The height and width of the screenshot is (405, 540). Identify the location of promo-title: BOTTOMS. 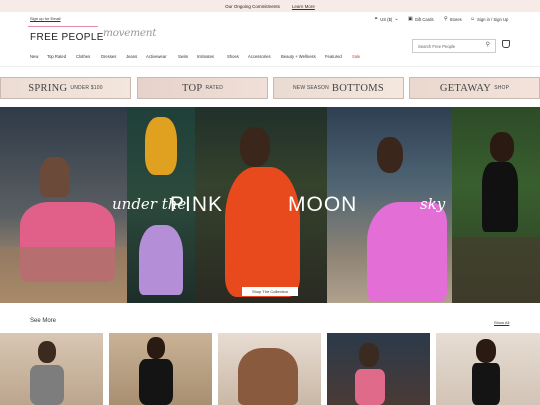
(357, 88).